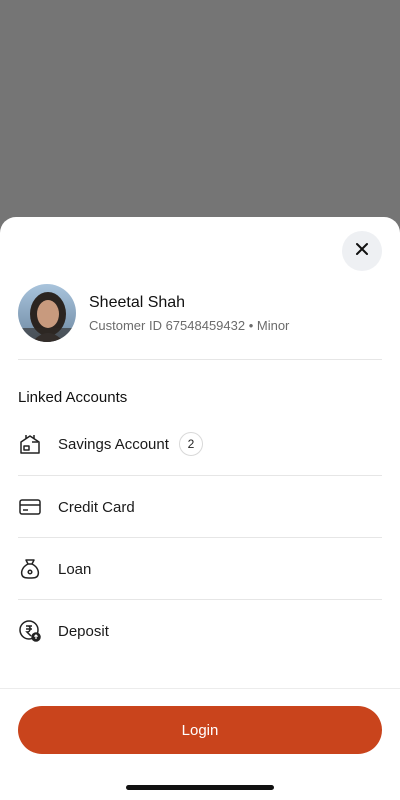 Image resolution: width=400 pixels, height=800 pixels. I want to click on account-row-credit-card: Credit Card, so click(200, 507).